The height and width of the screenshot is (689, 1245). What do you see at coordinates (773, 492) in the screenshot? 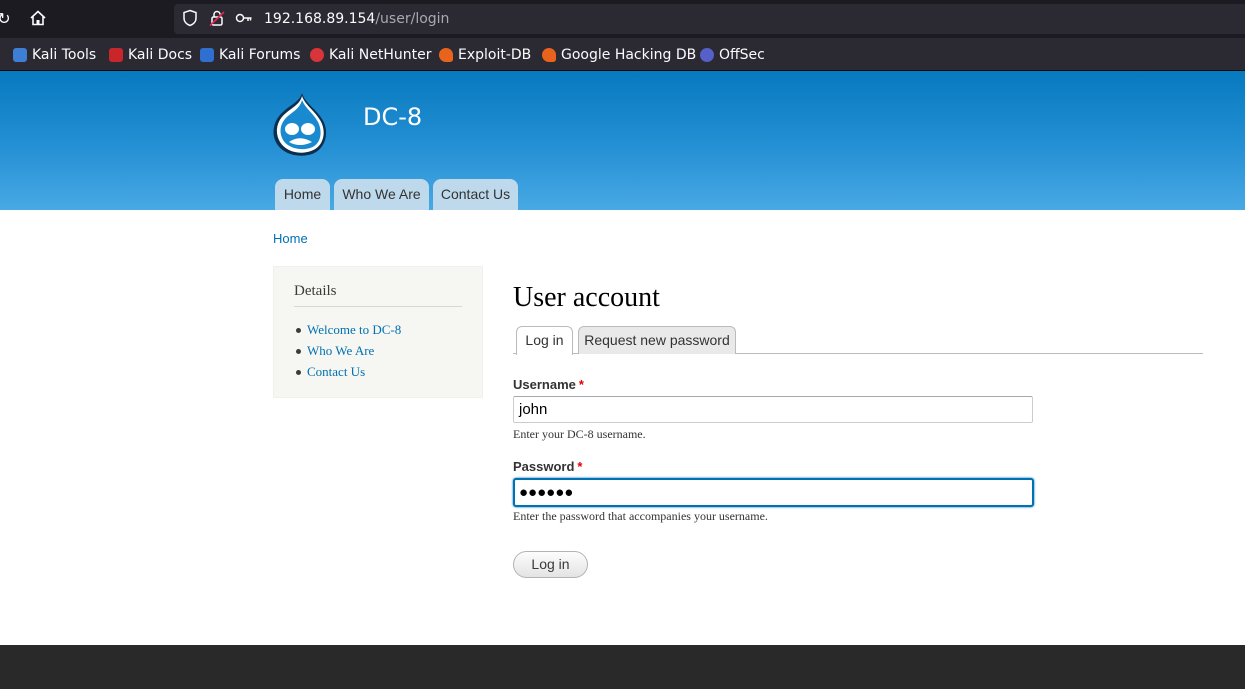
I see `password-input: ●●●●●●` at bounding box center [773, 492].